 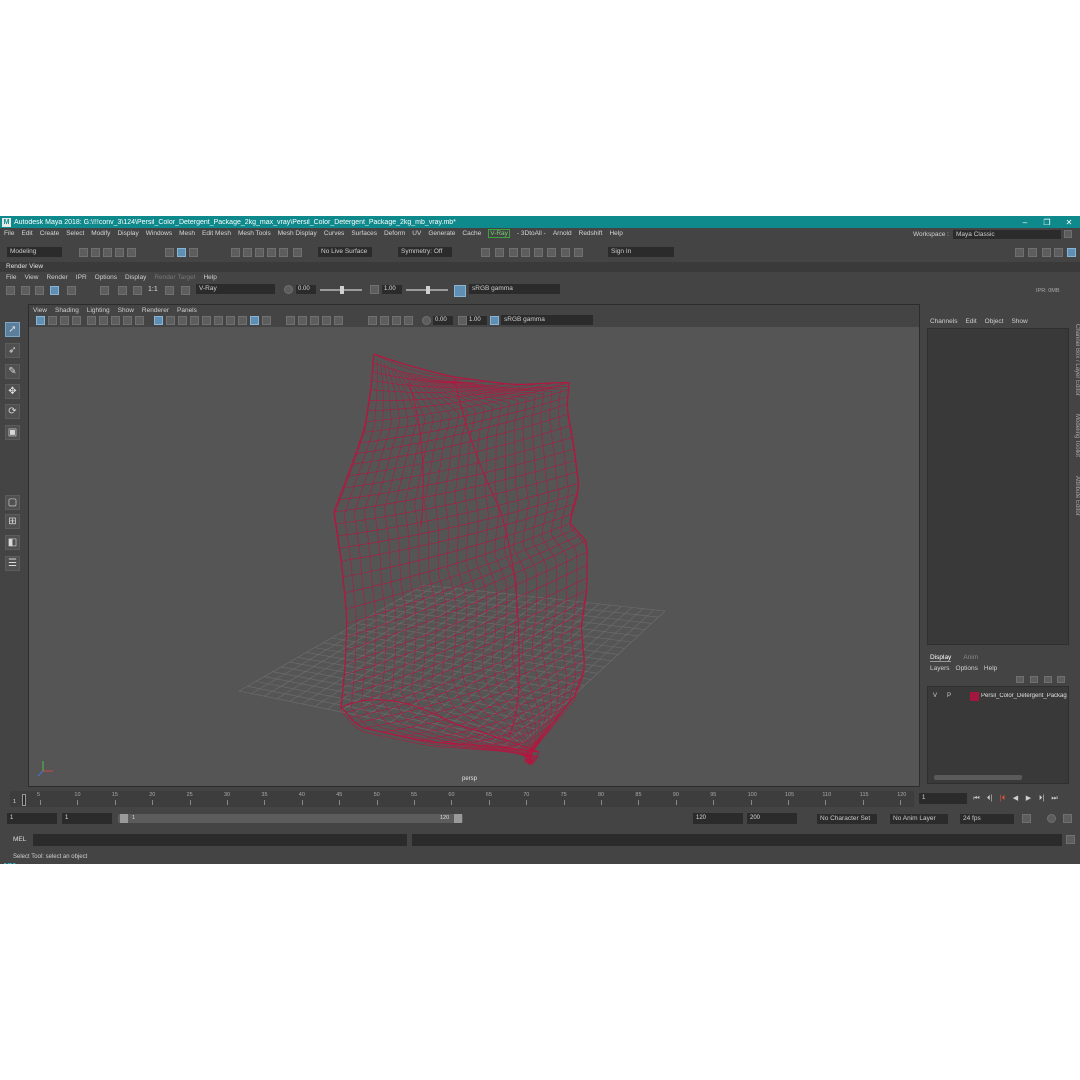 What do you see at coordinates (718, 818) in the screenshot?
I see `playback-end-field: 120` at bounding box center [718, 818].